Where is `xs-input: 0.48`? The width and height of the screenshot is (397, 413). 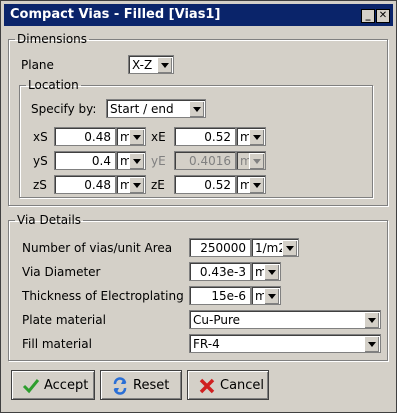 xs-input: 0.48 is located at coordinates (85, 136).